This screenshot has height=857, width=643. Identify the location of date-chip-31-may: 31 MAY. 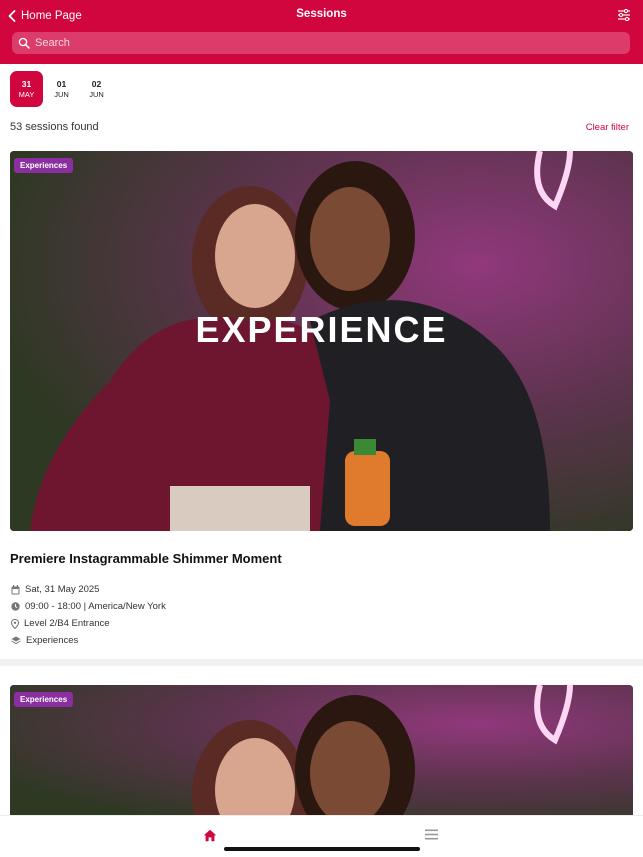
(26, 89).